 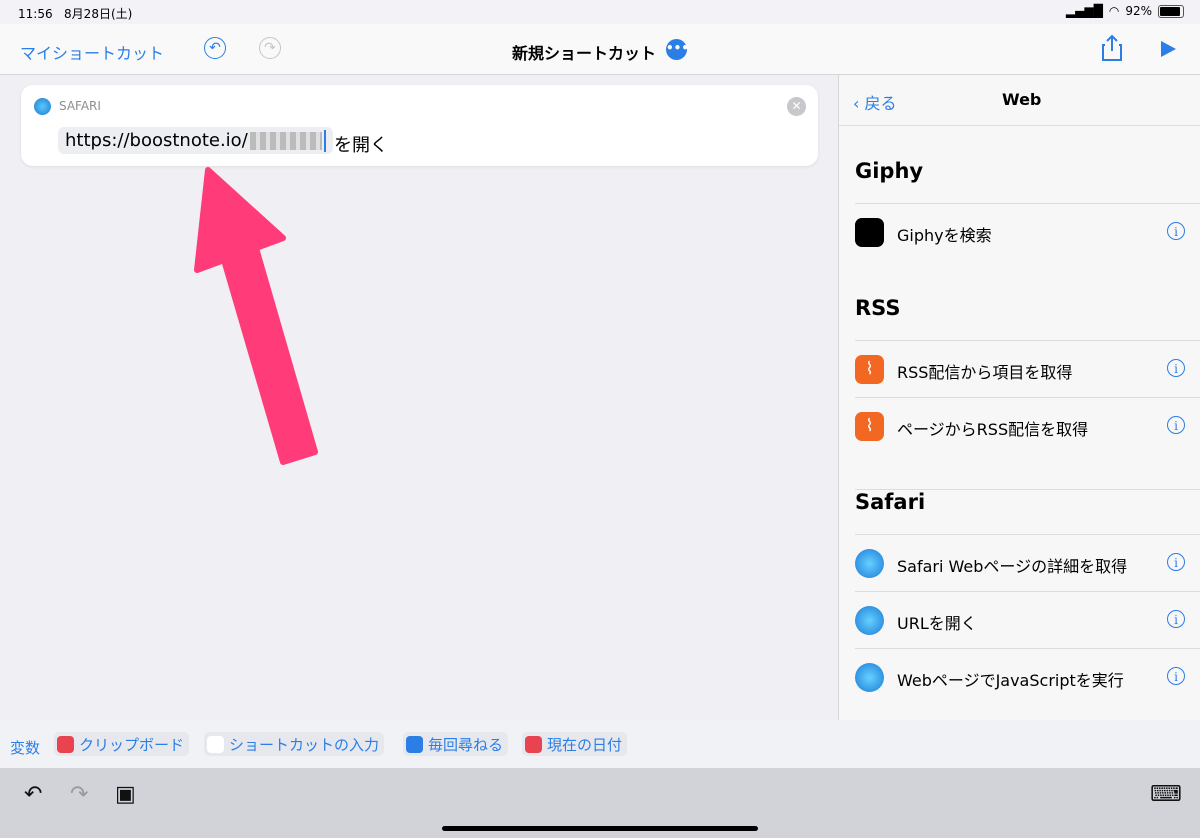 I want to click on battery-icon, so click(x=1171, y=11).